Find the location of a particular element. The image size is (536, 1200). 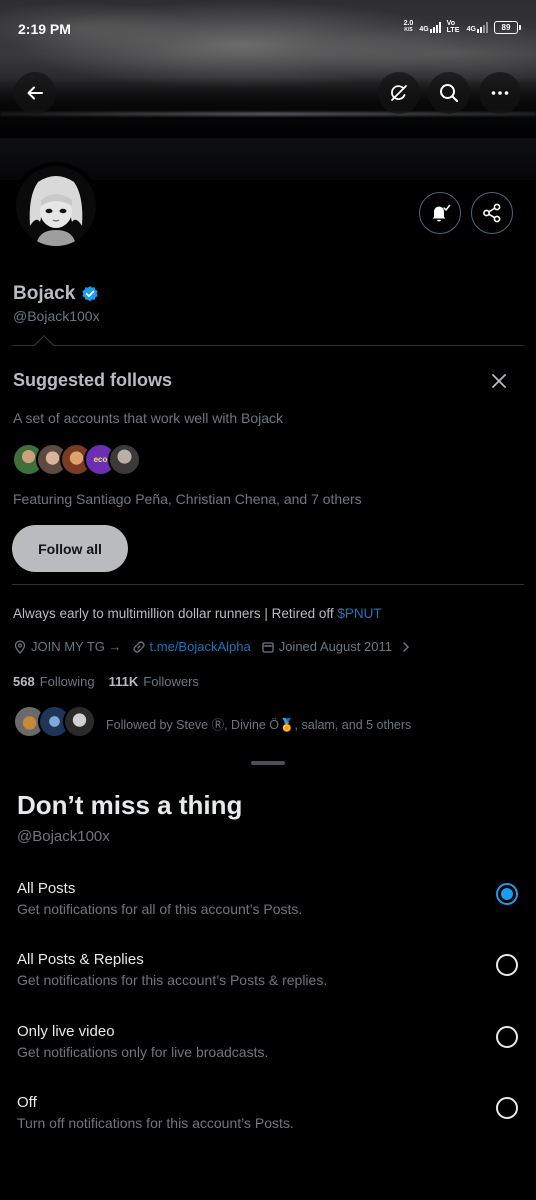

sheet-grabber is located at coordinates (268, 763).